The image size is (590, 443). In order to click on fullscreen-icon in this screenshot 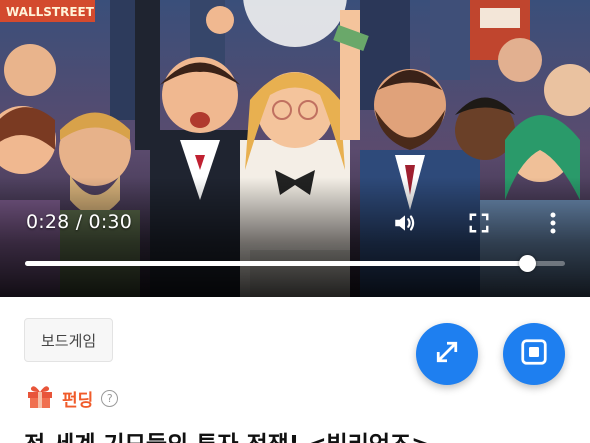, I will do `click(479, 223)`.